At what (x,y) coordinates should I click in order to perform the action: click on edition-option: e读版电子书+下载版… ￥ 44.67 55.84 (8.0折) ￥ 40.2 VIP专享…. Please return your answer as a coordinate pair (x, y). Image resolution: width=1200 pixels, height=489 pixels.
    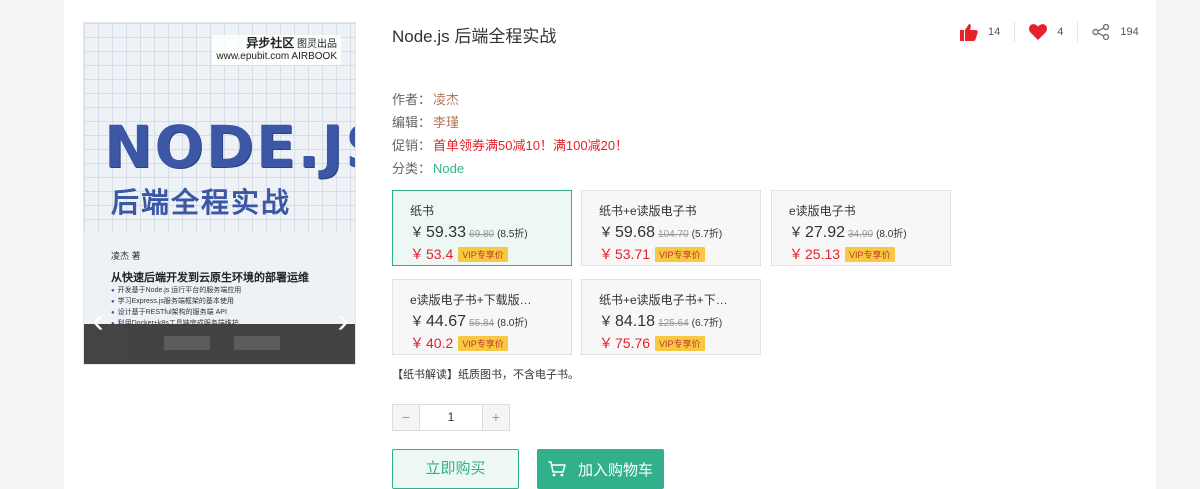
    Looking at the image, I should click on (482, 317).